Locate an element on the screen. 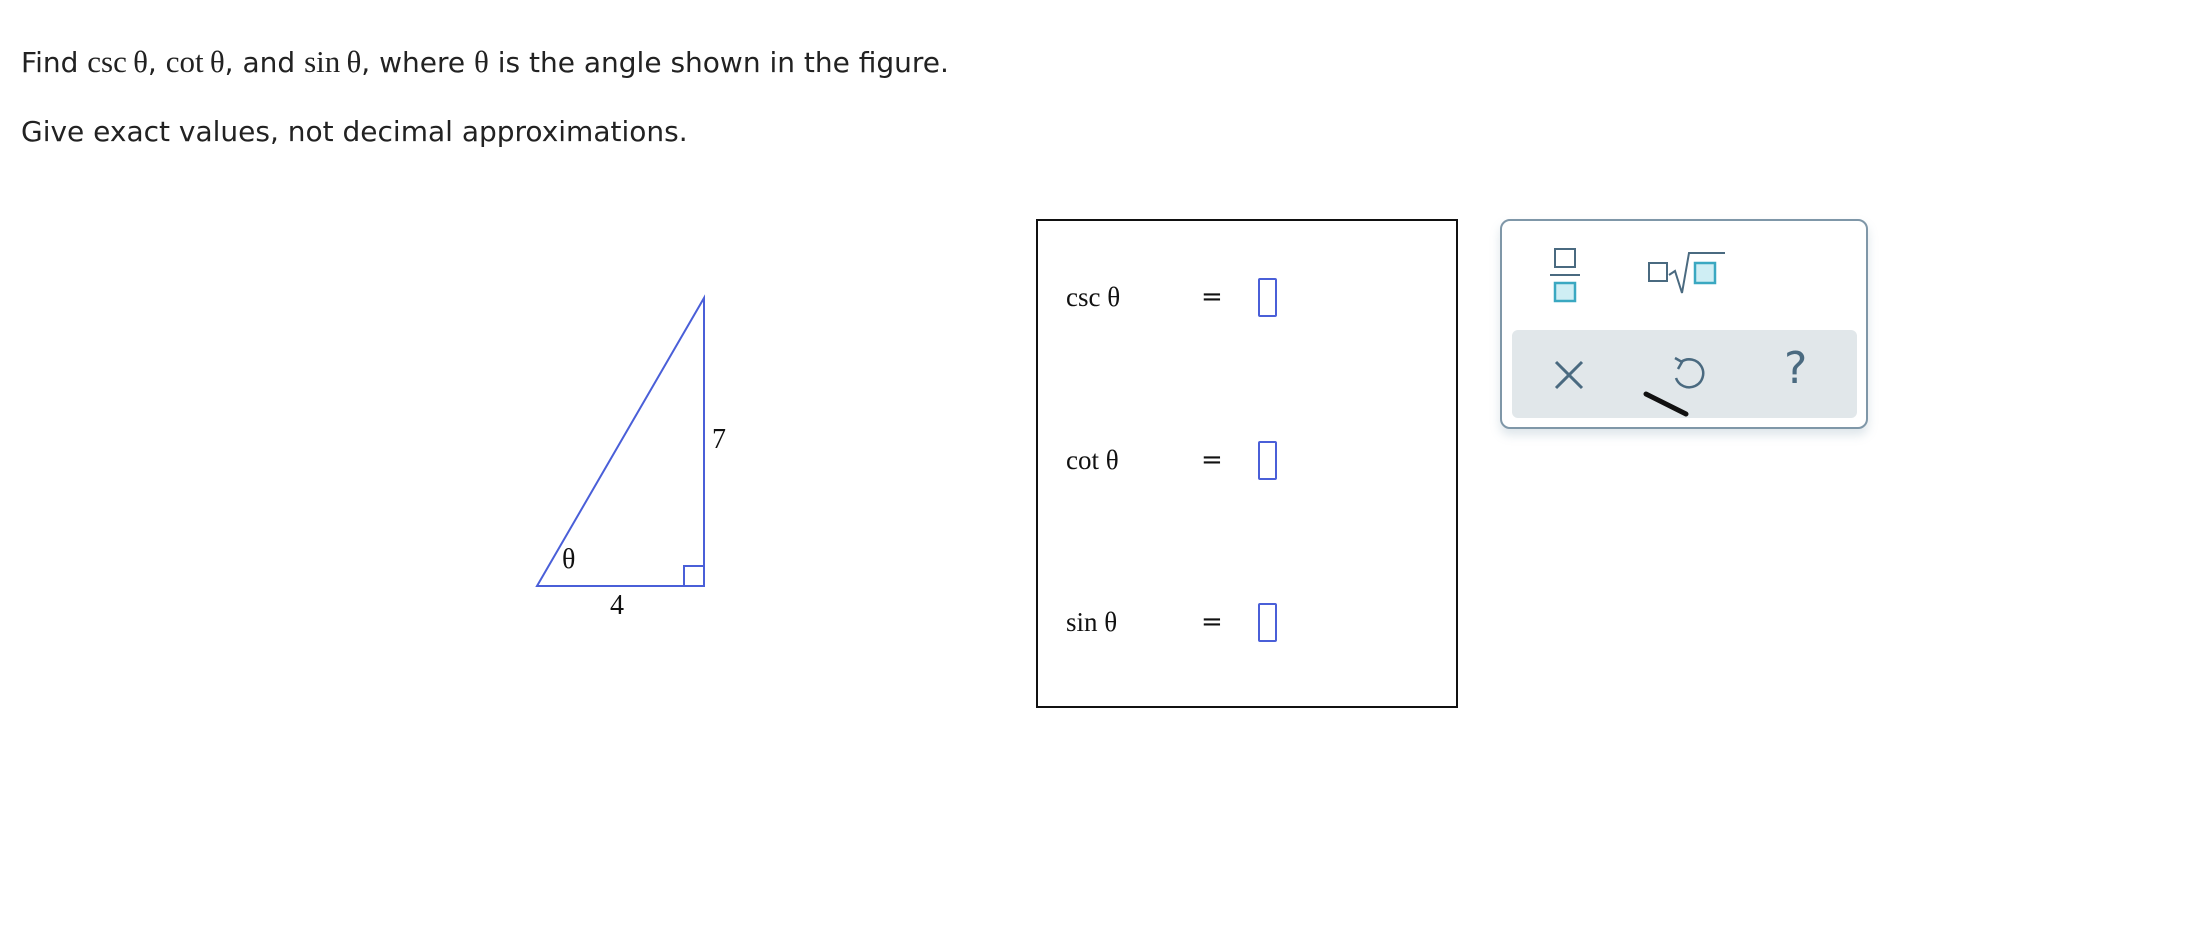 This screenshot has height=945, width=2187. answer-label-cot: cot θ is located at coordinates (1092, 460).